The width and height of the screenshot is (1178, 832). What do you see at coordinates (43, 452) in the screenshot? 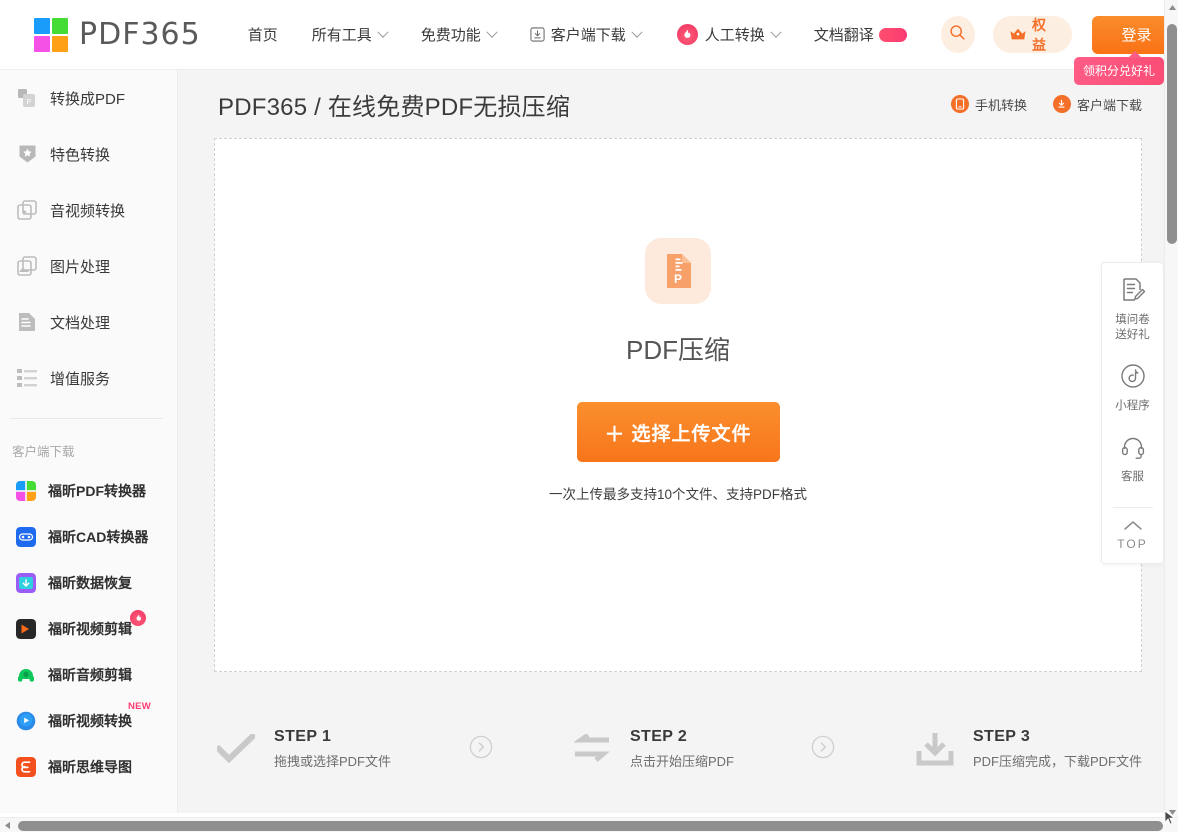
I see `sidebar-section-title: 客户端下载` at bounding box center [43, 452].